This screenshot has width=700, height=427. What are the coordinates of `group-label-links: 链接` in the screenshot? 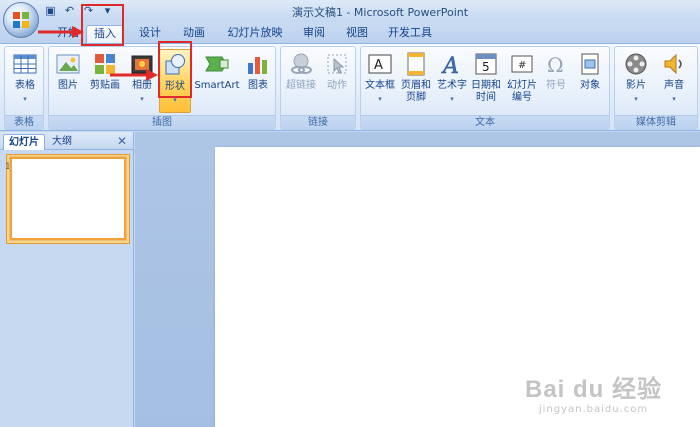 It's located at (318, 122).